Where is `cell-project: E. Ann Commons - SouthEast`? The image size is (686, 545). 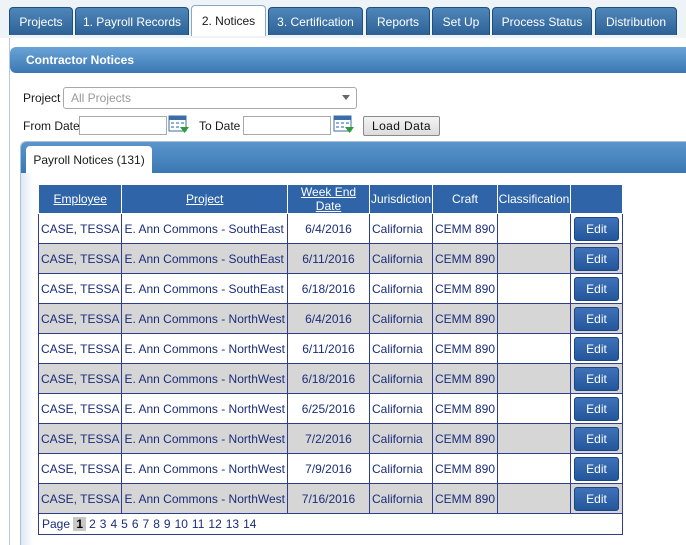 cell-project: E. Ann Commons - SouthEast is located at coordinates (204, 258).